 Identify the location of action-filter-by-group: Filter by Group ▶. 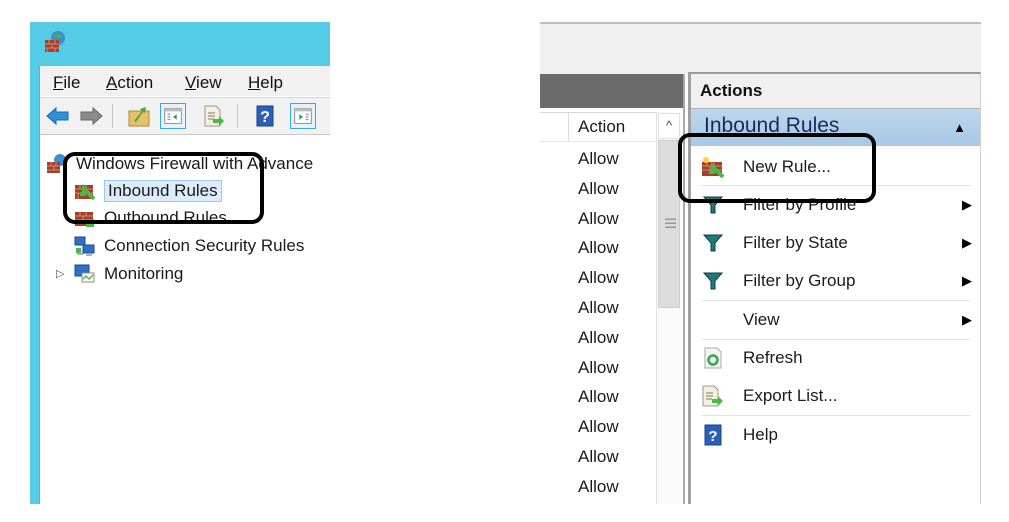
(838, 281).